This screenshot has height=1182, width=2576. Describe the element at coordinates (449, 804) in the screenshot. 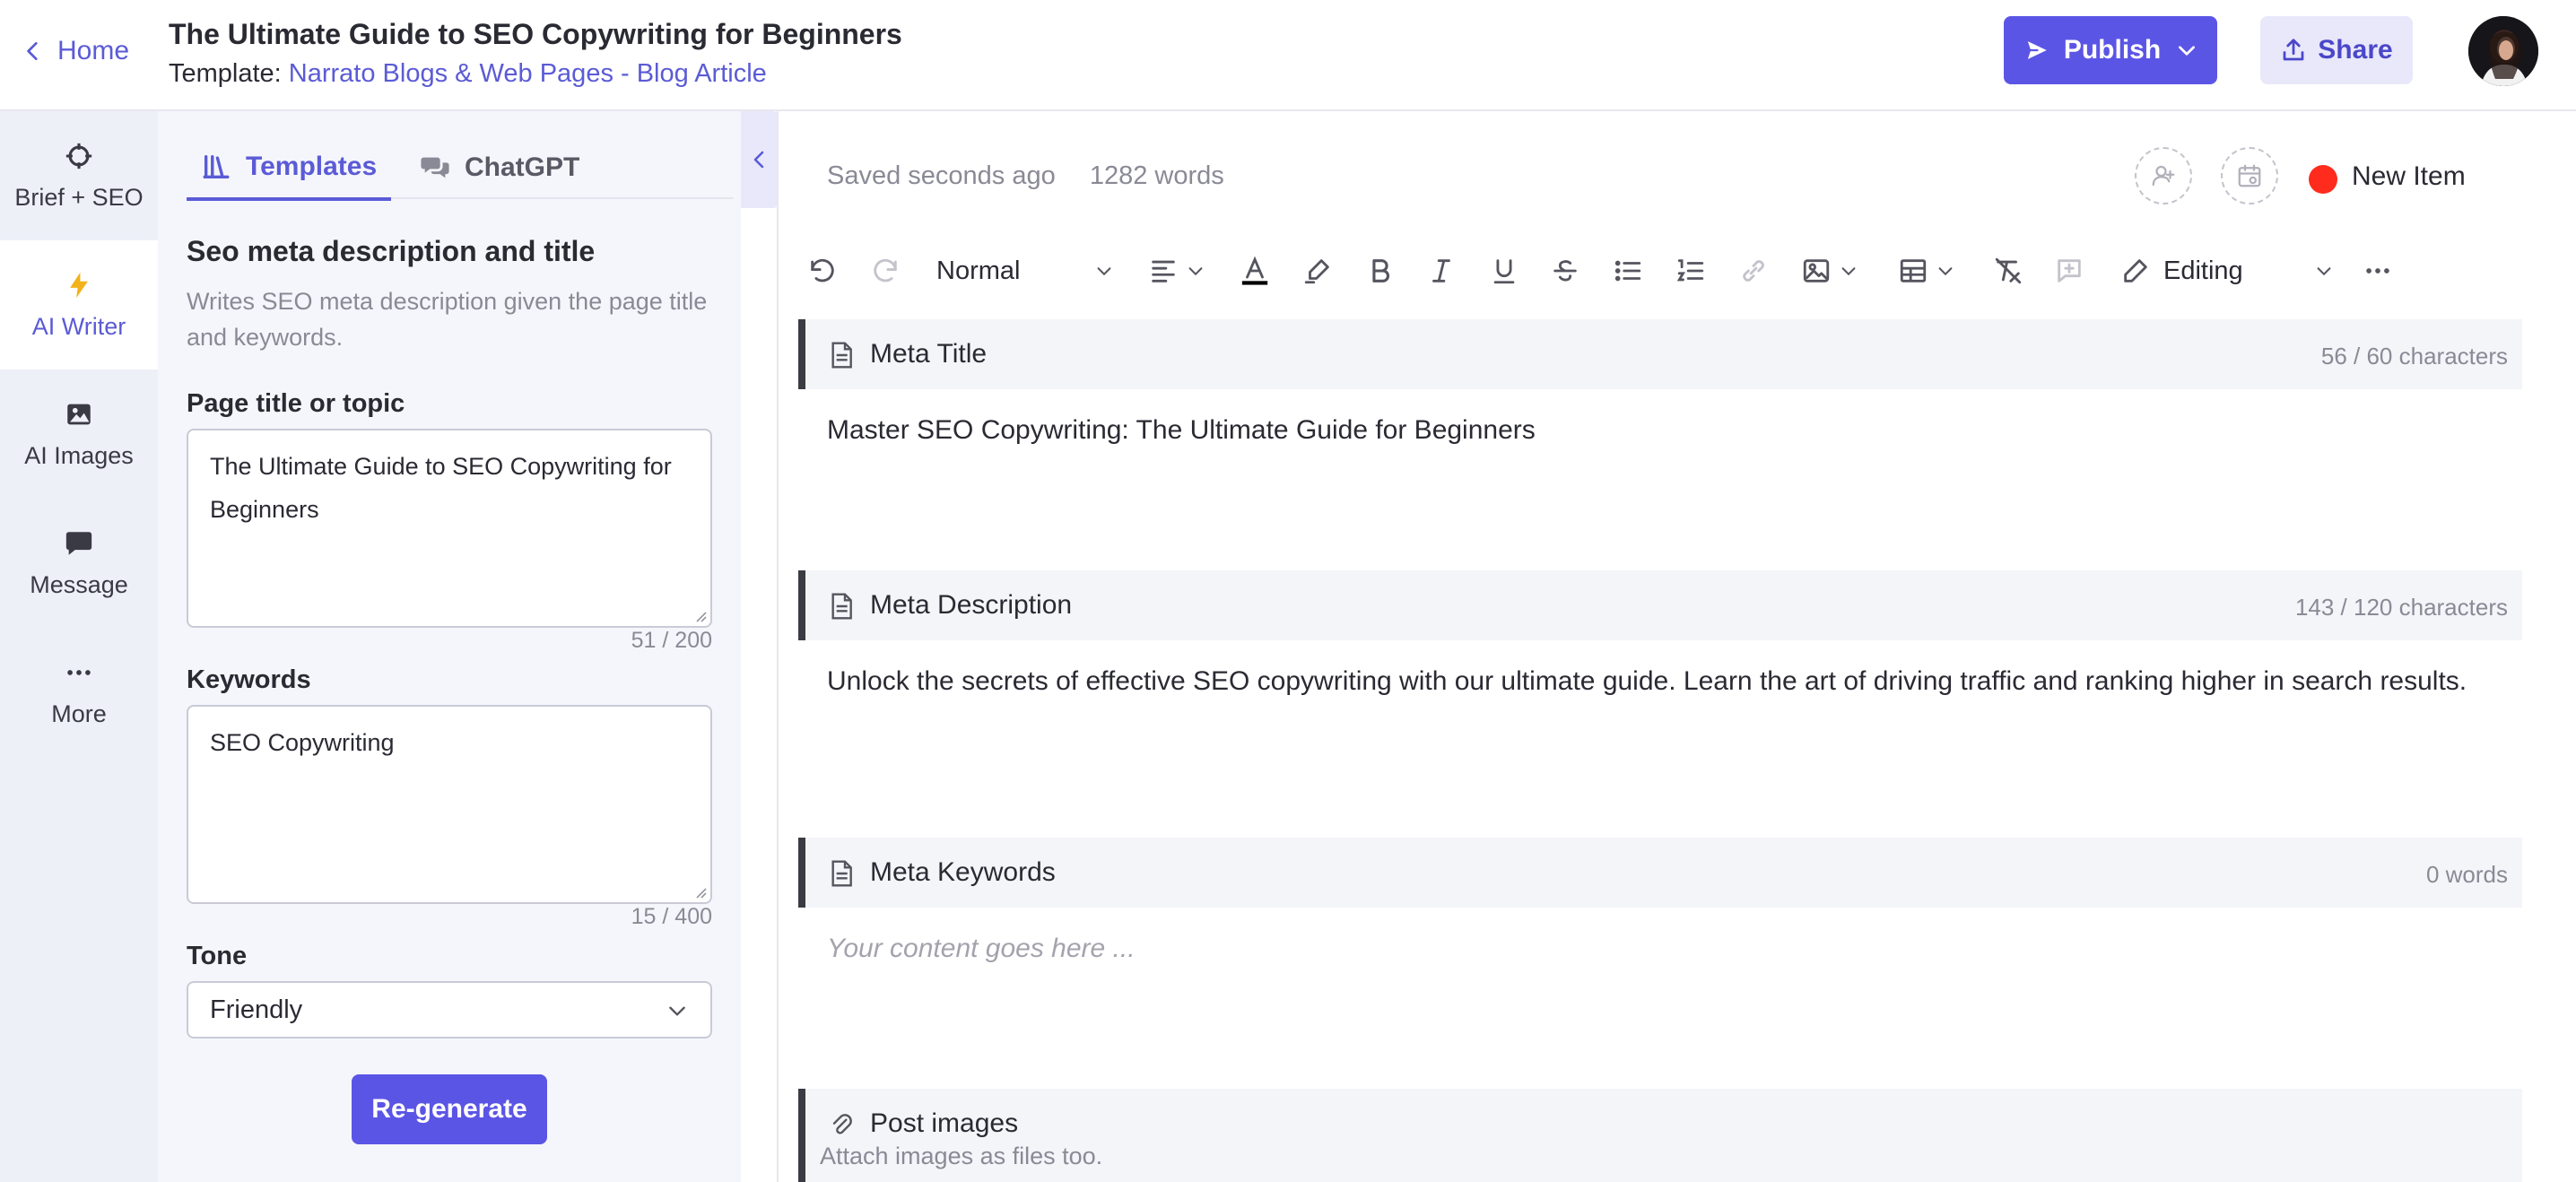

I see `keywords-input: SEO Copywriting` at that location.